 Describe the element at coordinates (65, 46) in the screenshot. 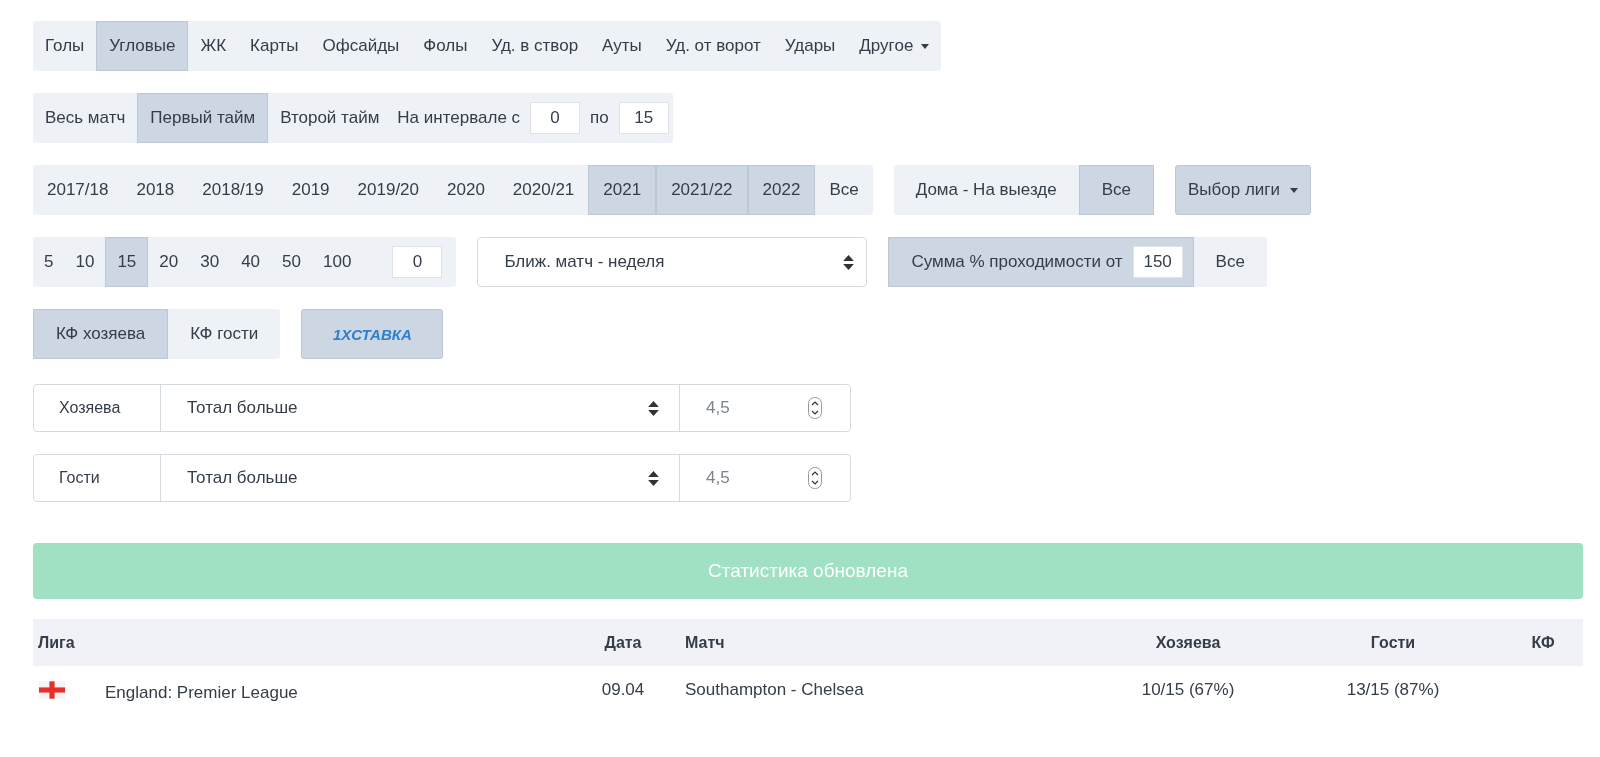

I see `stat-tab: Голы` at that location.